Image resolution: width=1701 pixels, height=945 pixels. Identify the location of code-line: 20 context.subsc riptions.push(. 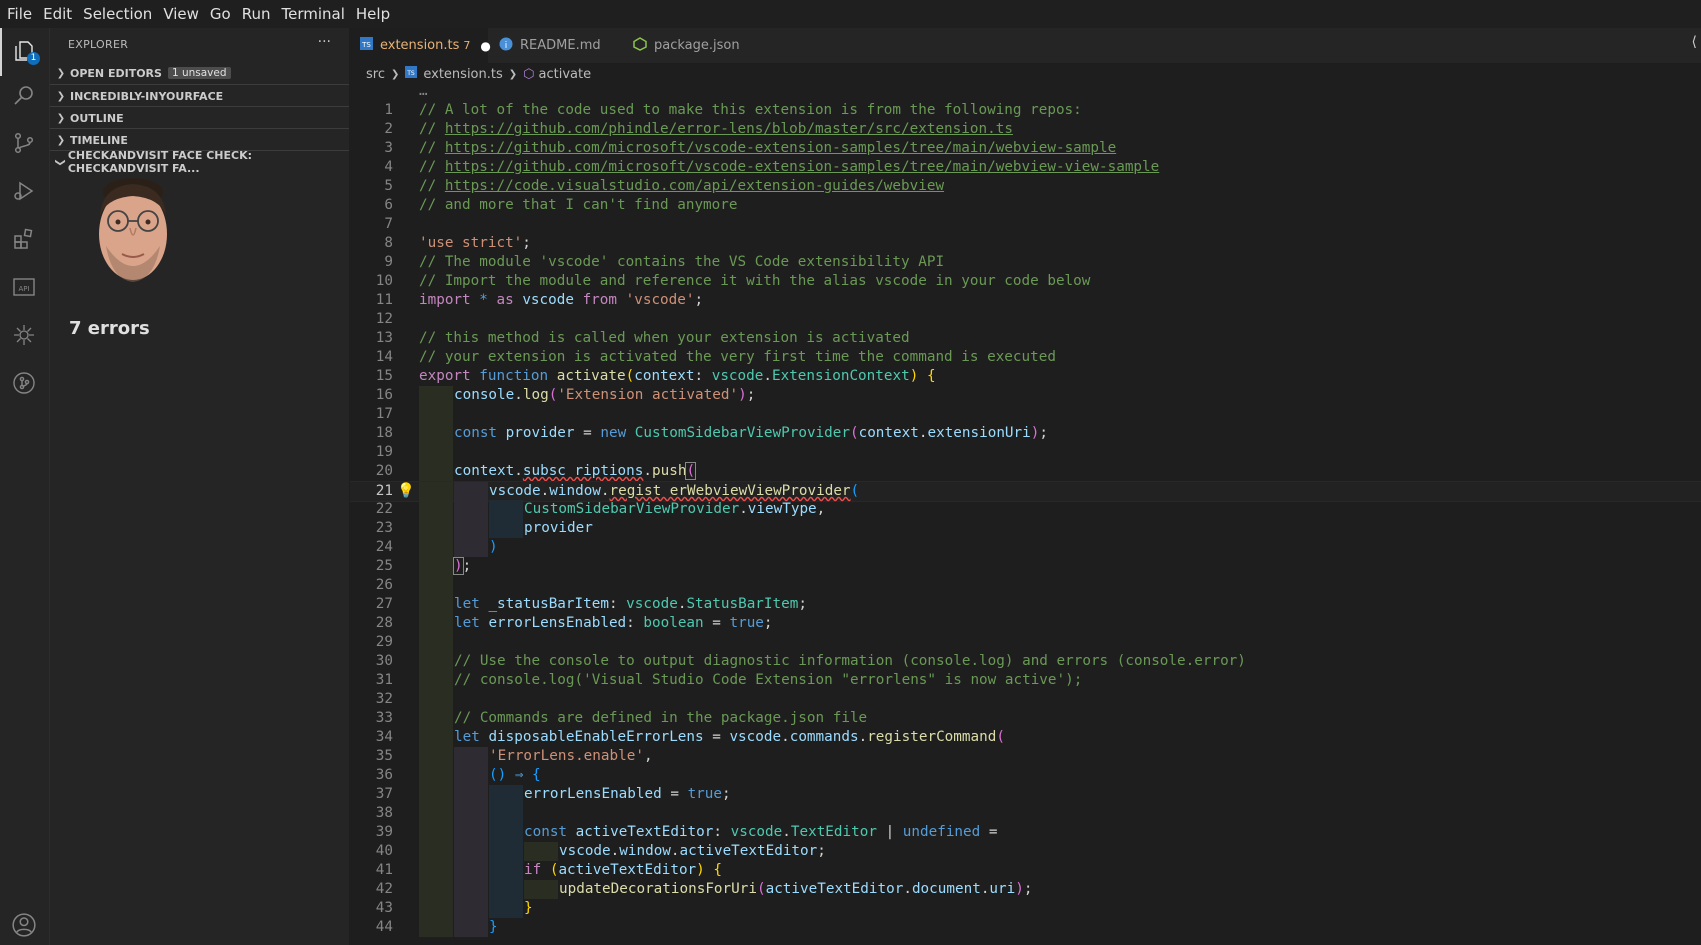
(536, 471).